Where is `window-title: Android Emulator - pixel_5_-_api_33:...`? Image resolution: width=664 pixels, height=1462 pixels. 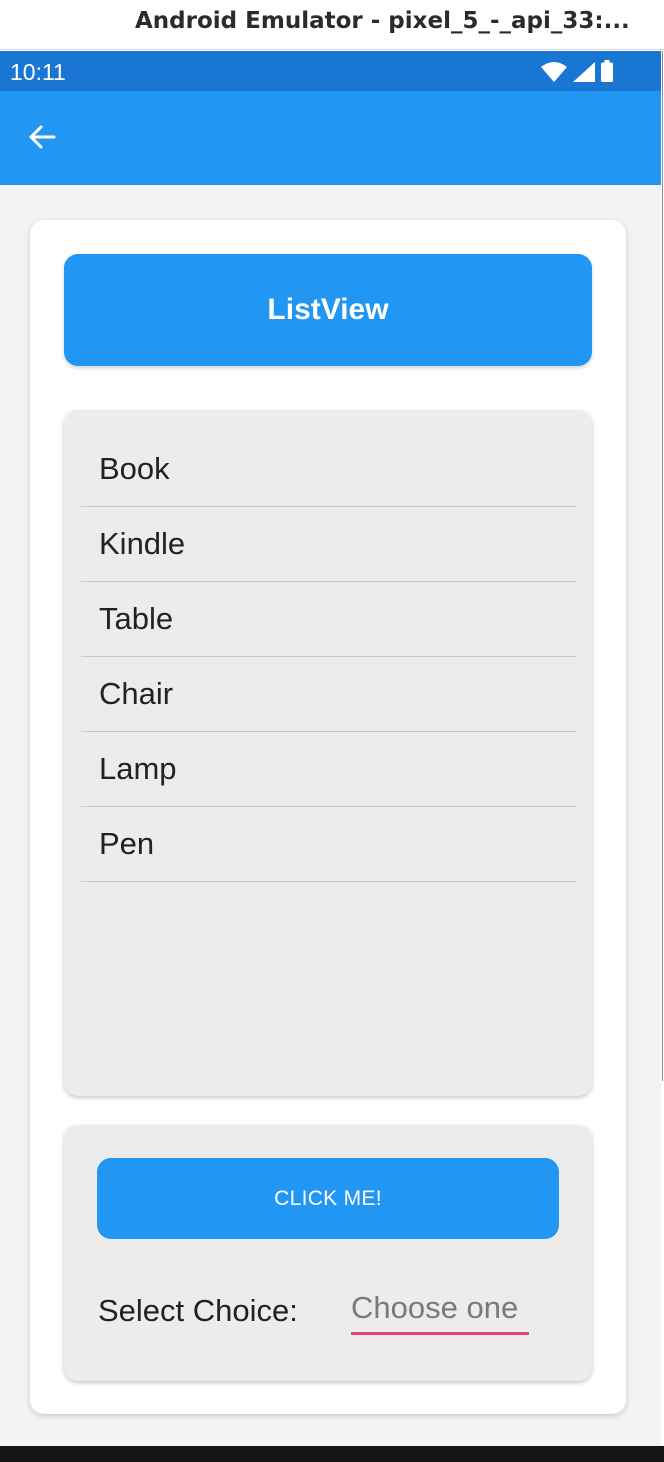 window-title: Android Emulator - pixel_5_-_api_33:... is located at coordinates (382, 21).